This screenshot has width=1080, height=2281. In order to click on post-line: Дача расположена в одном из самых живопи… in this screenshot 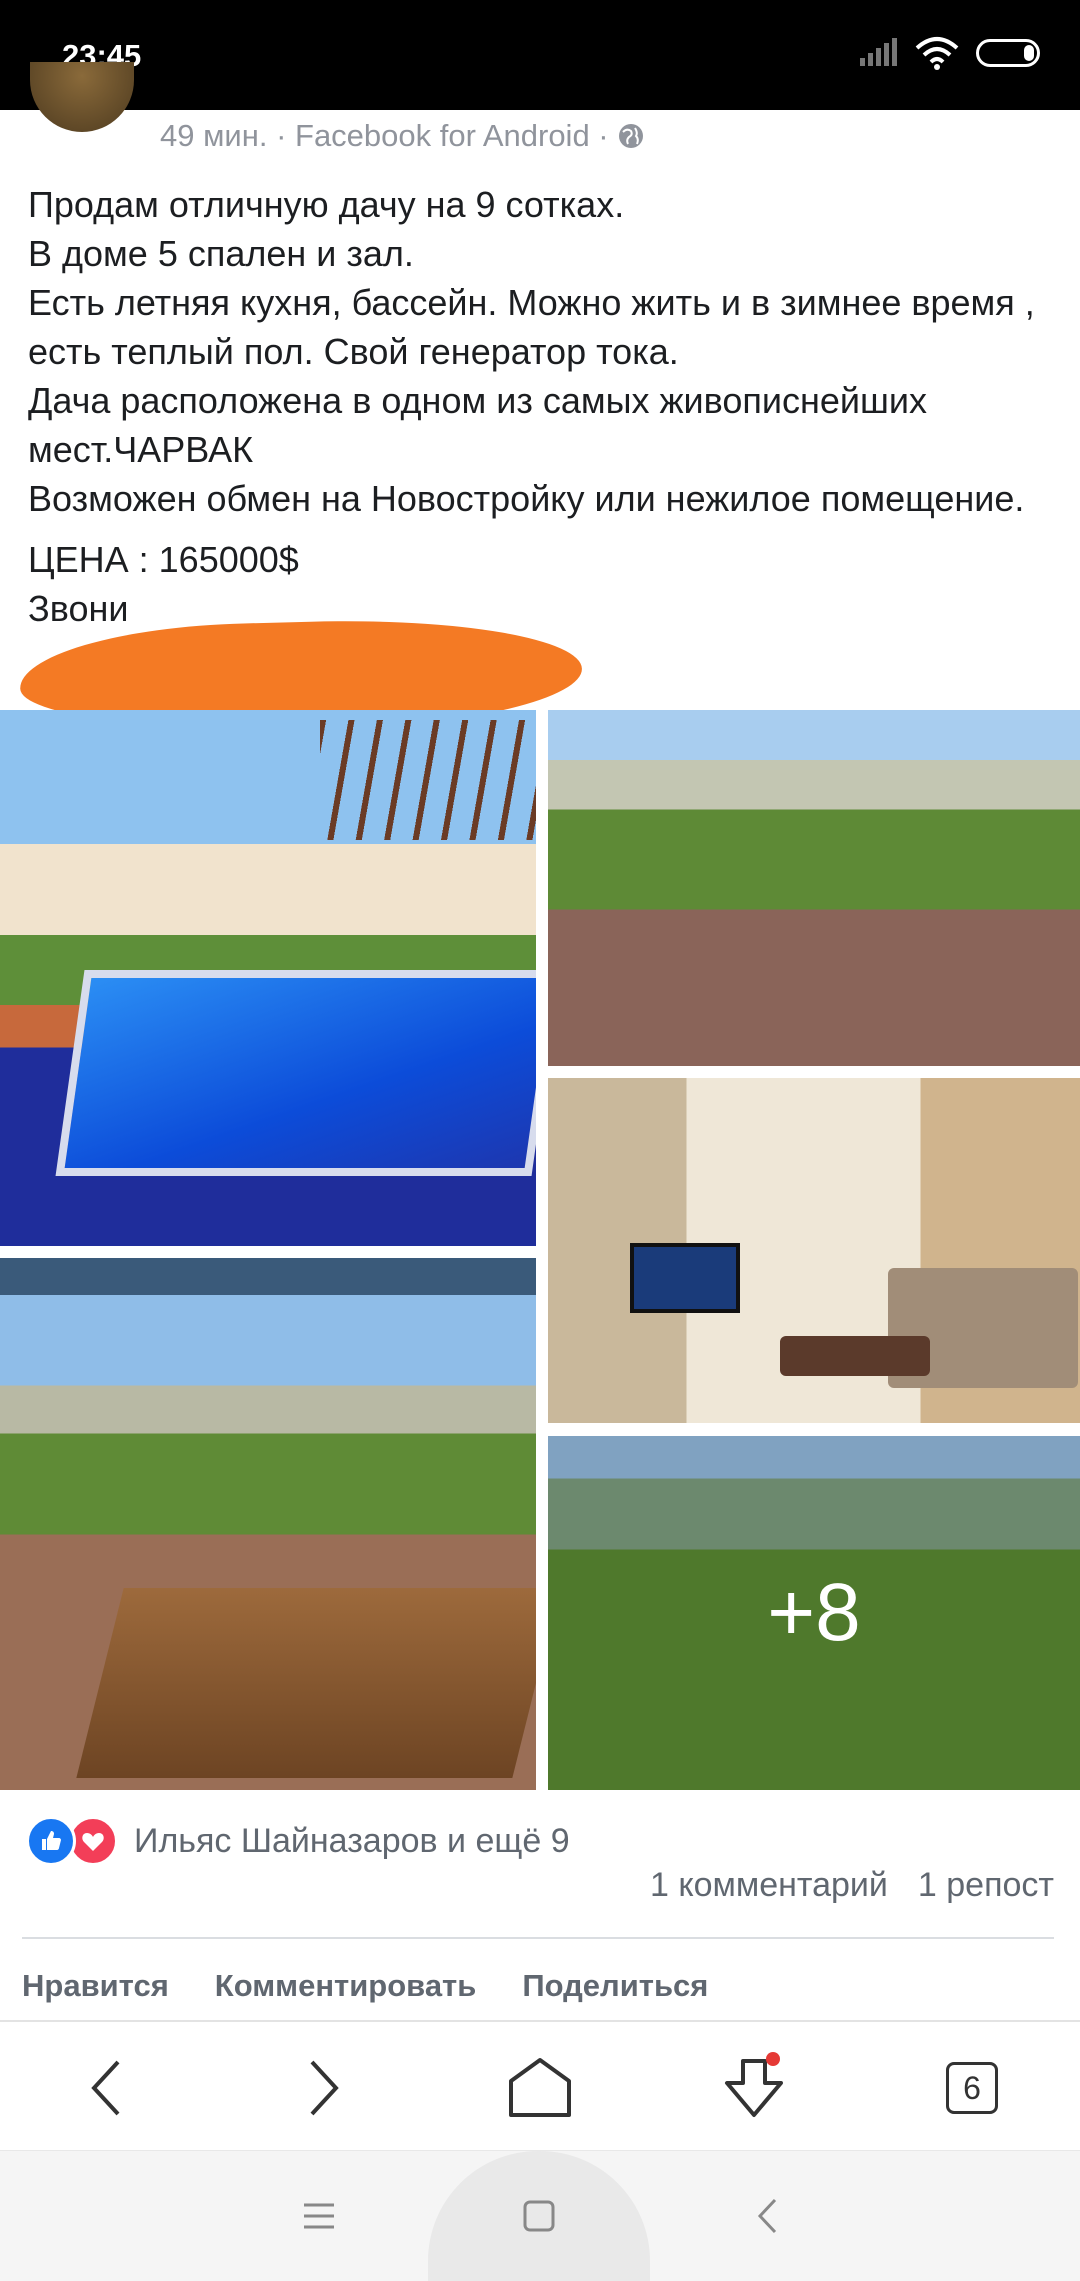, I will do `click(478, 425)`.